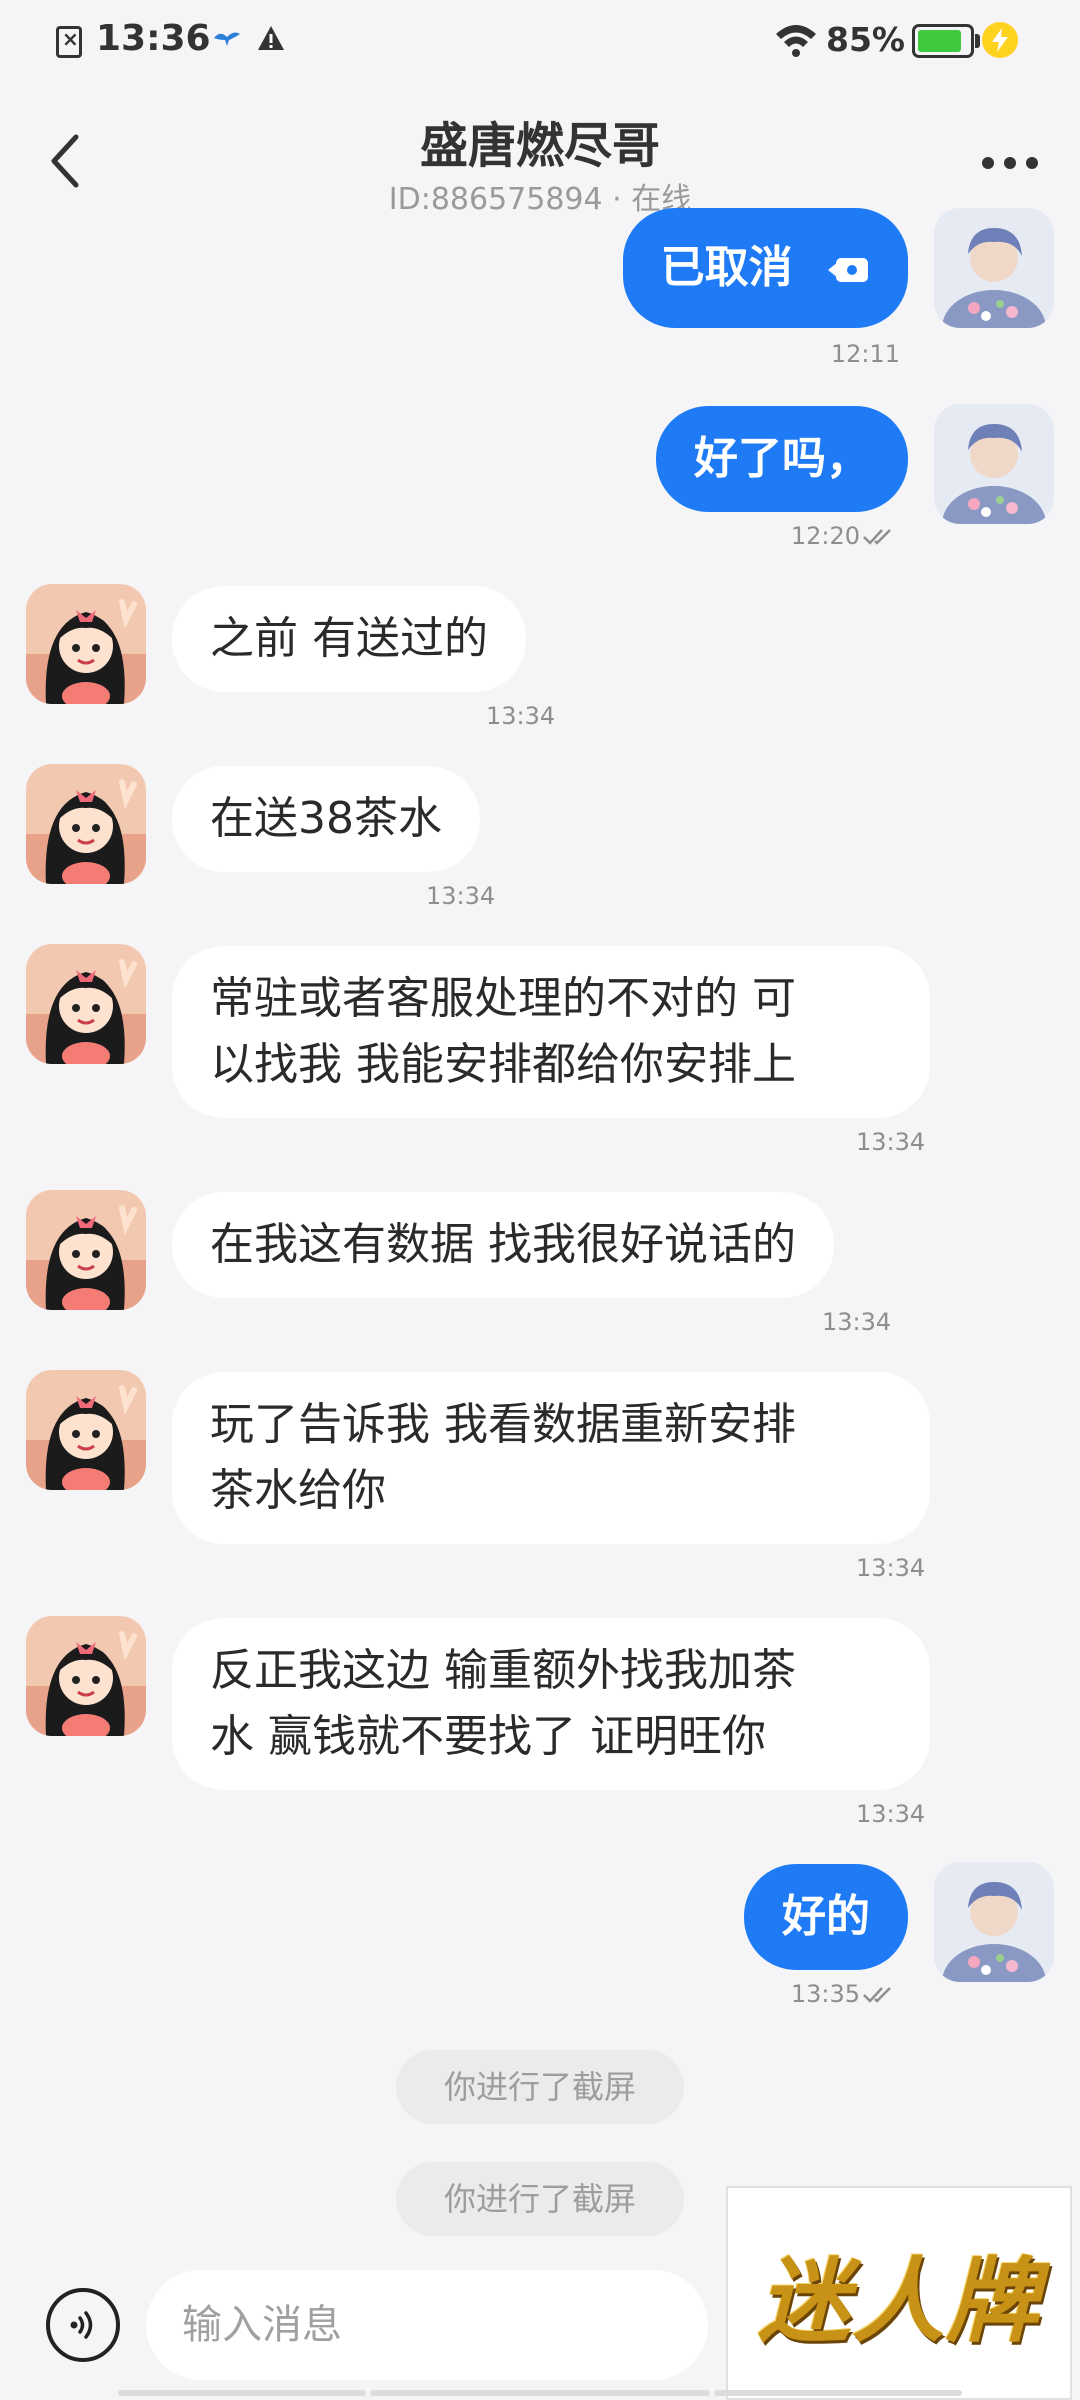  What do you see at coordinates (848, 270) in the screenshot?
I see `video-call-icon` at bounding box center [848, 270].